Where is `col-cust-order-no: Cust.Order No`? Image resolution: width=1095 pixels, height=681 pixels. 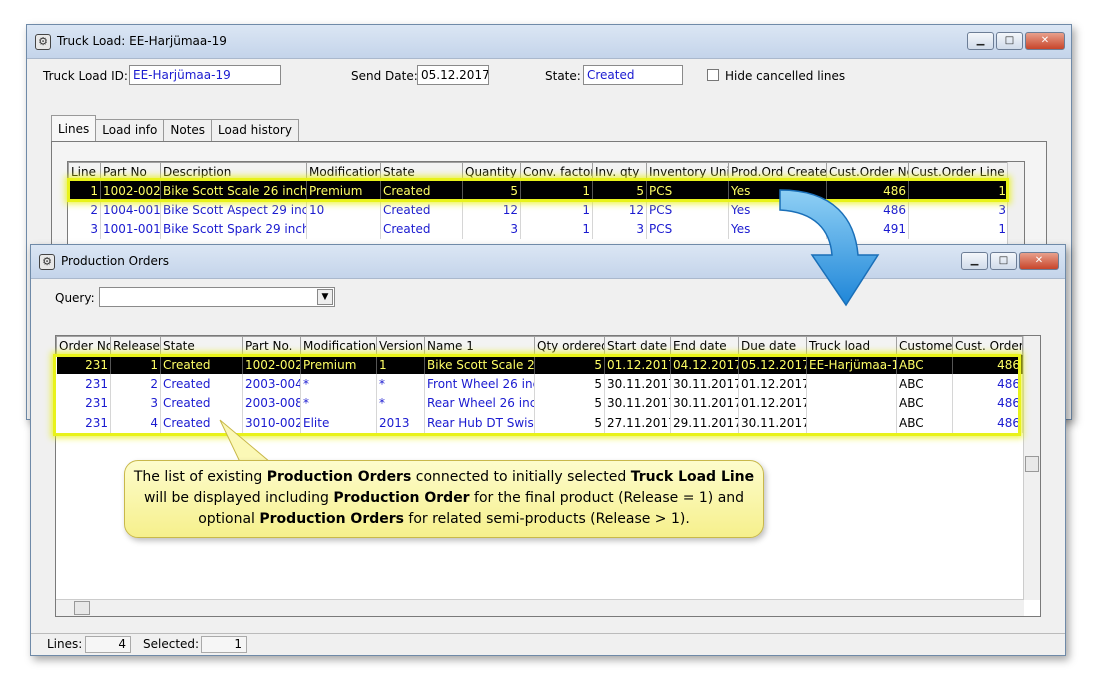
col-cust-order-no: Cust.Order No is located at coordinates (867, 171).